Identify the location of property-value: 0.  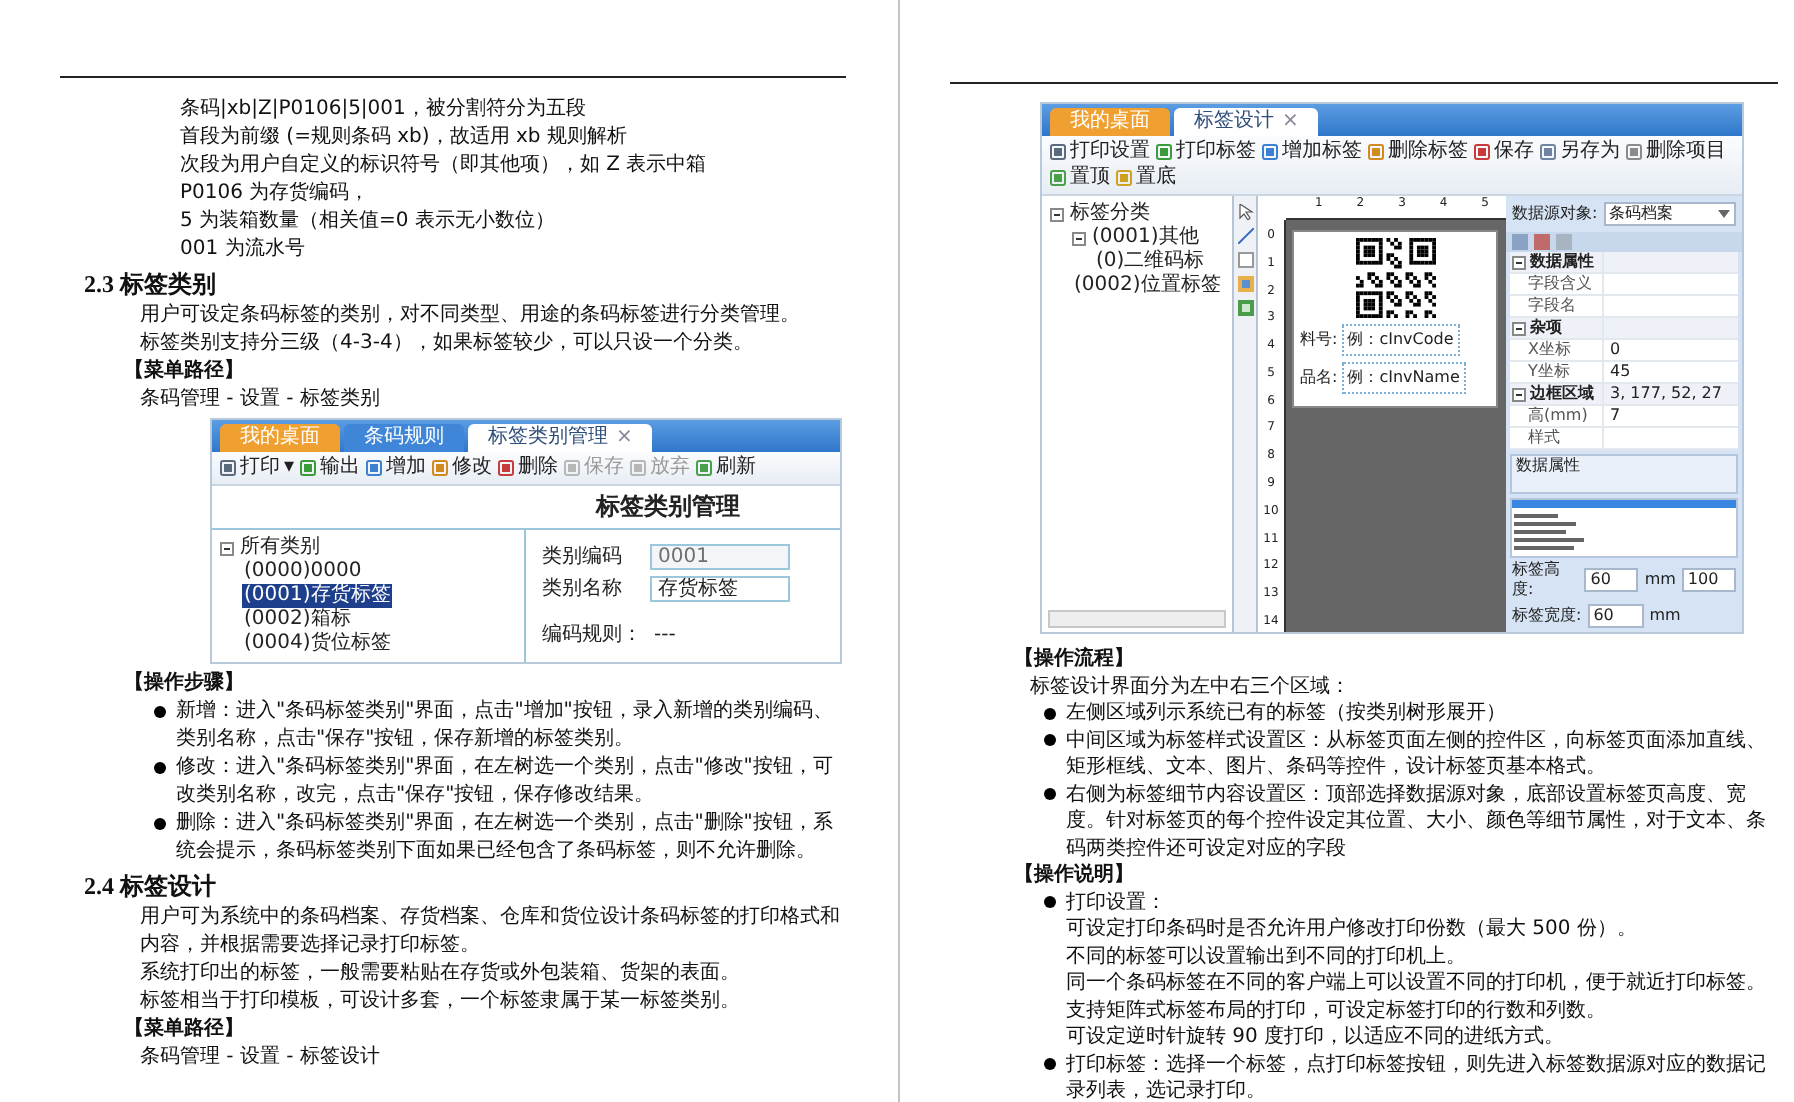
(1670, 350).